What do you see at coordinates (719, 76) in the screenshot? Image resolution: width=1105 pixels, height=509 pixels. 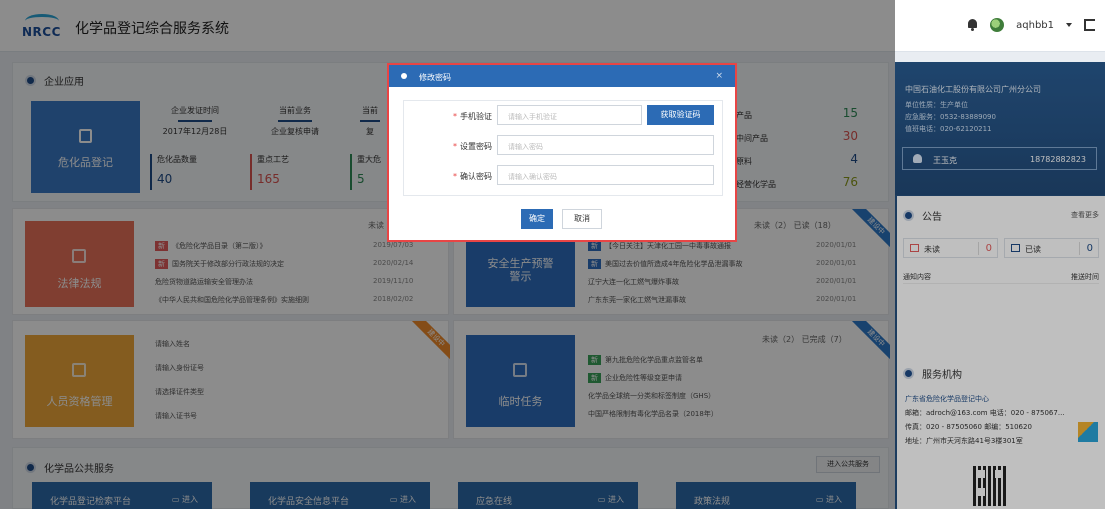 I see `close-icon: ×` at bounding box center [719, 76].